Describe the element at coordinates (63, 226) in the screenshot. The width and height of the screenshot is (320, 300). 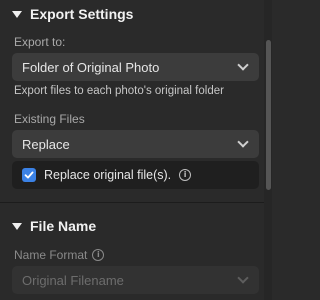
I see `section-title: File Name` at that location.